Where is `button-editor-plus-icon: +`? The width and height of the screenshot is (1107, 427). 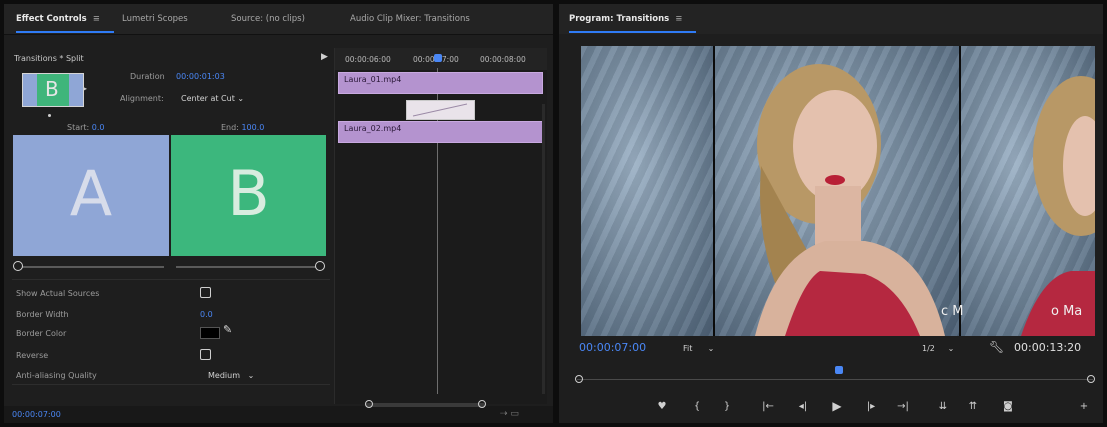
button-editor-plus-icon: + is located at coordinates (1084, 407).